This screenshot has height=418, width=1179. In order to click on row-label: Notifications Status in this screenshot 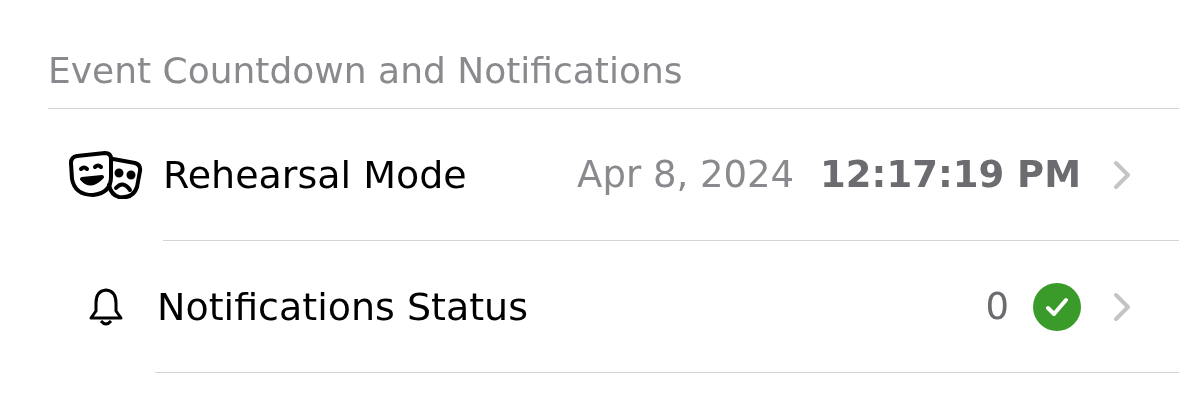, I will do `click(342, 306)`.